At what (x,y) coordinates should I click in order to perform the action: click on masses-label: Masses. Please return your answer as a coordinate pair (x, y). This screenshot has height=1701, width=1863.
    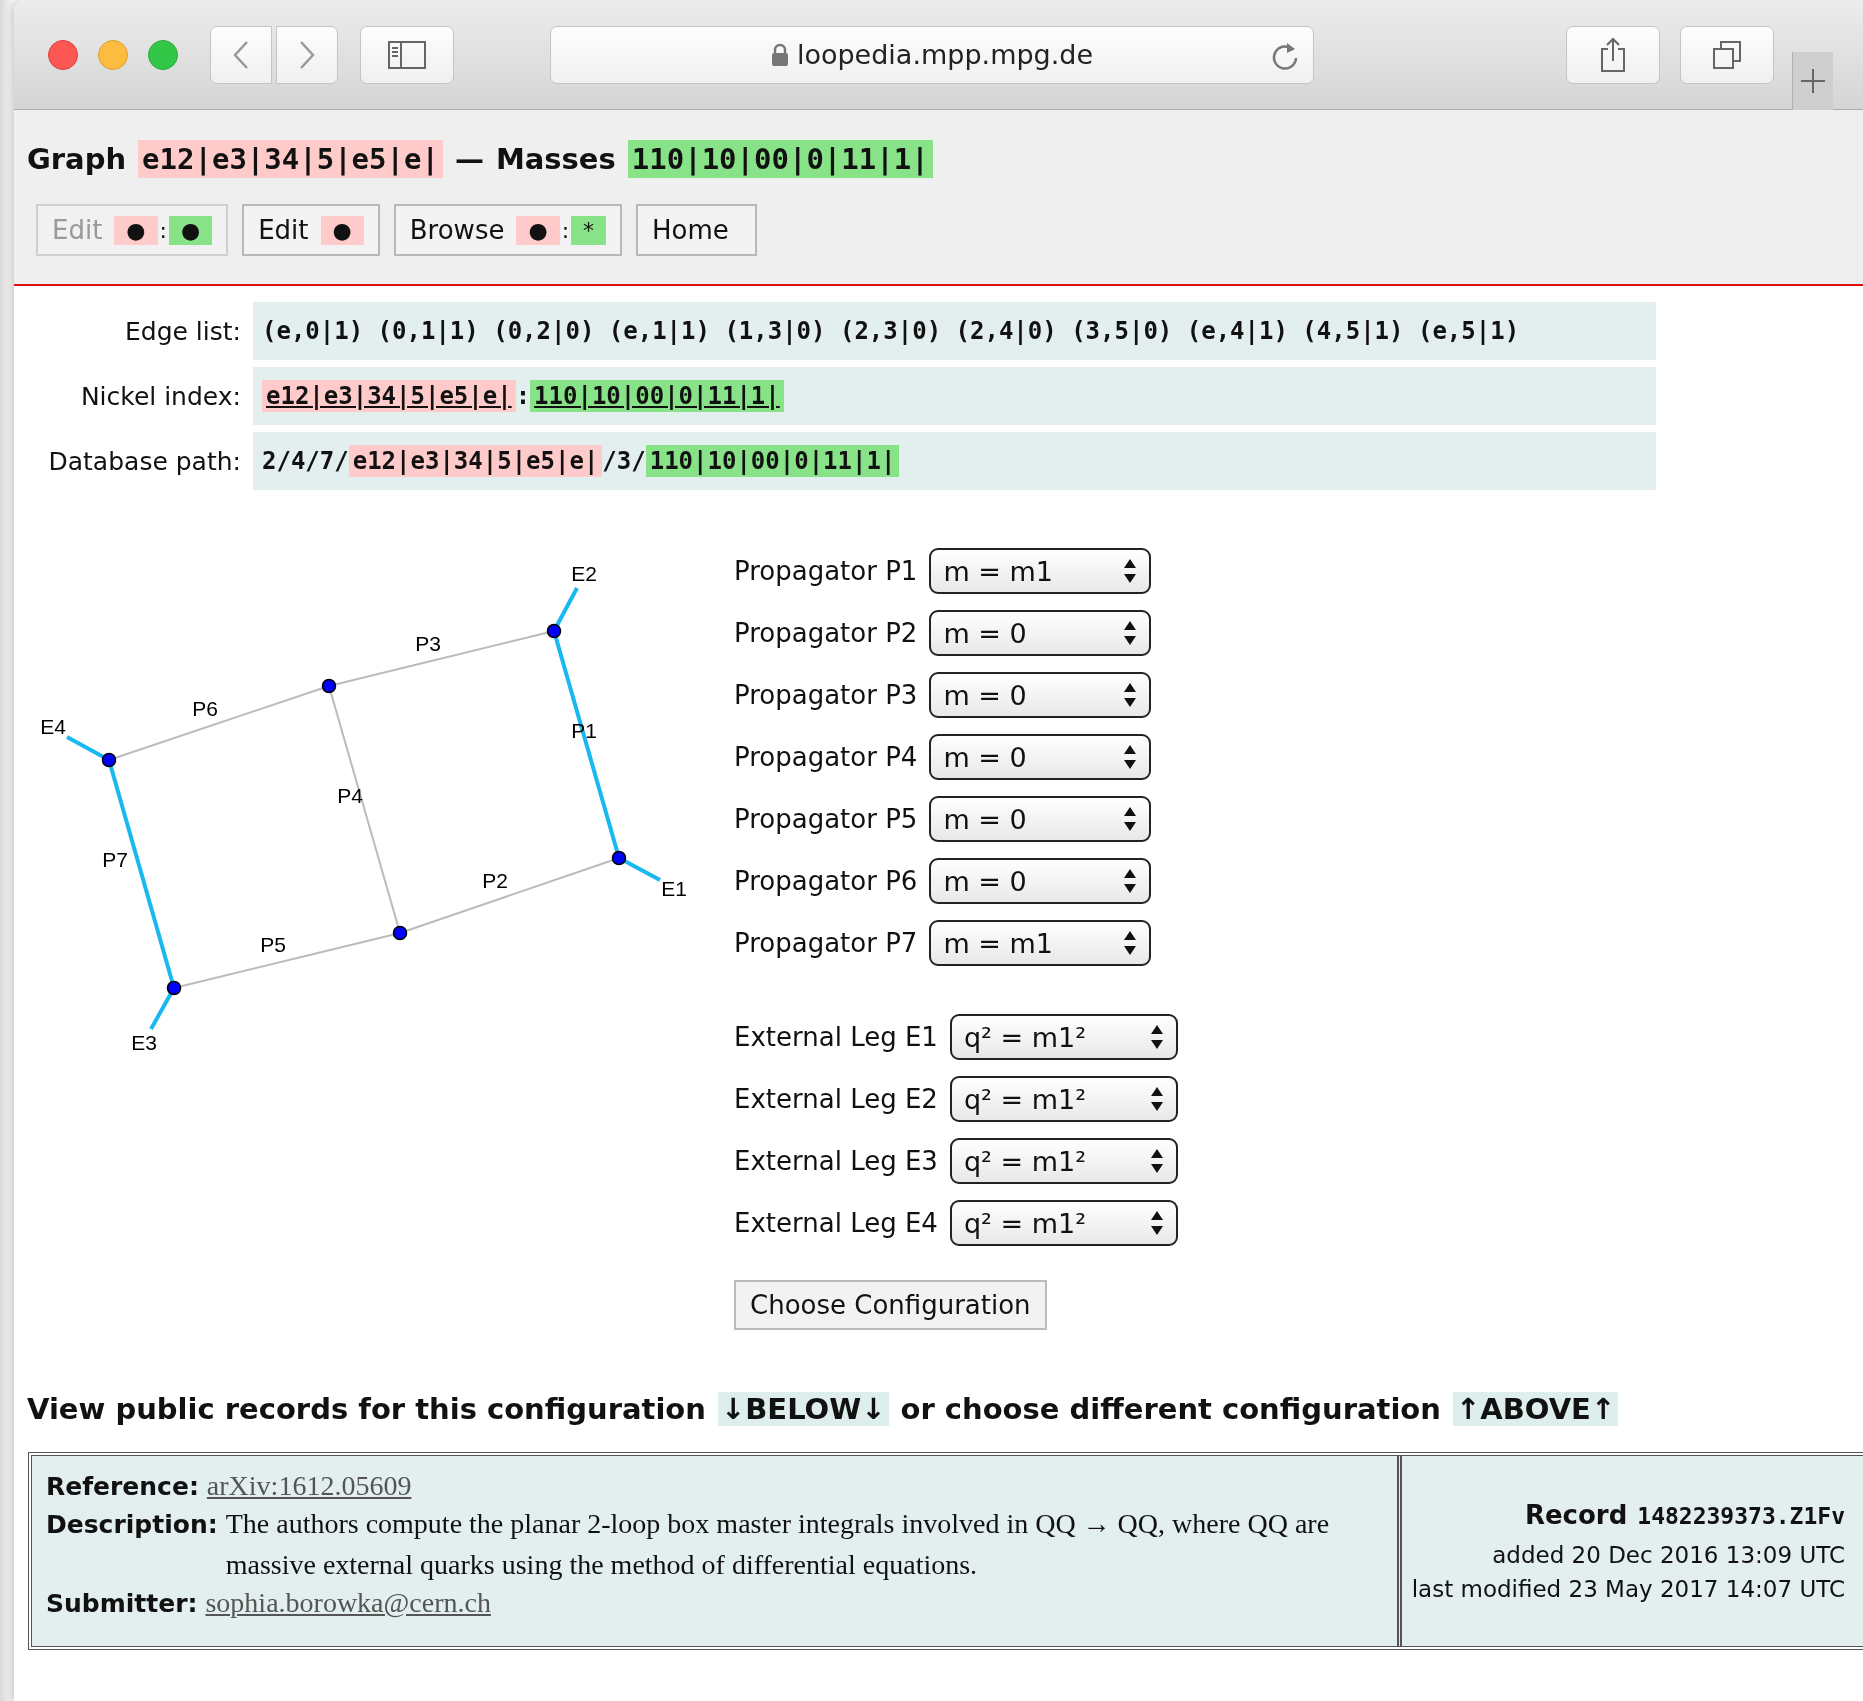
    Looking at the image, I should click on (555, 159).